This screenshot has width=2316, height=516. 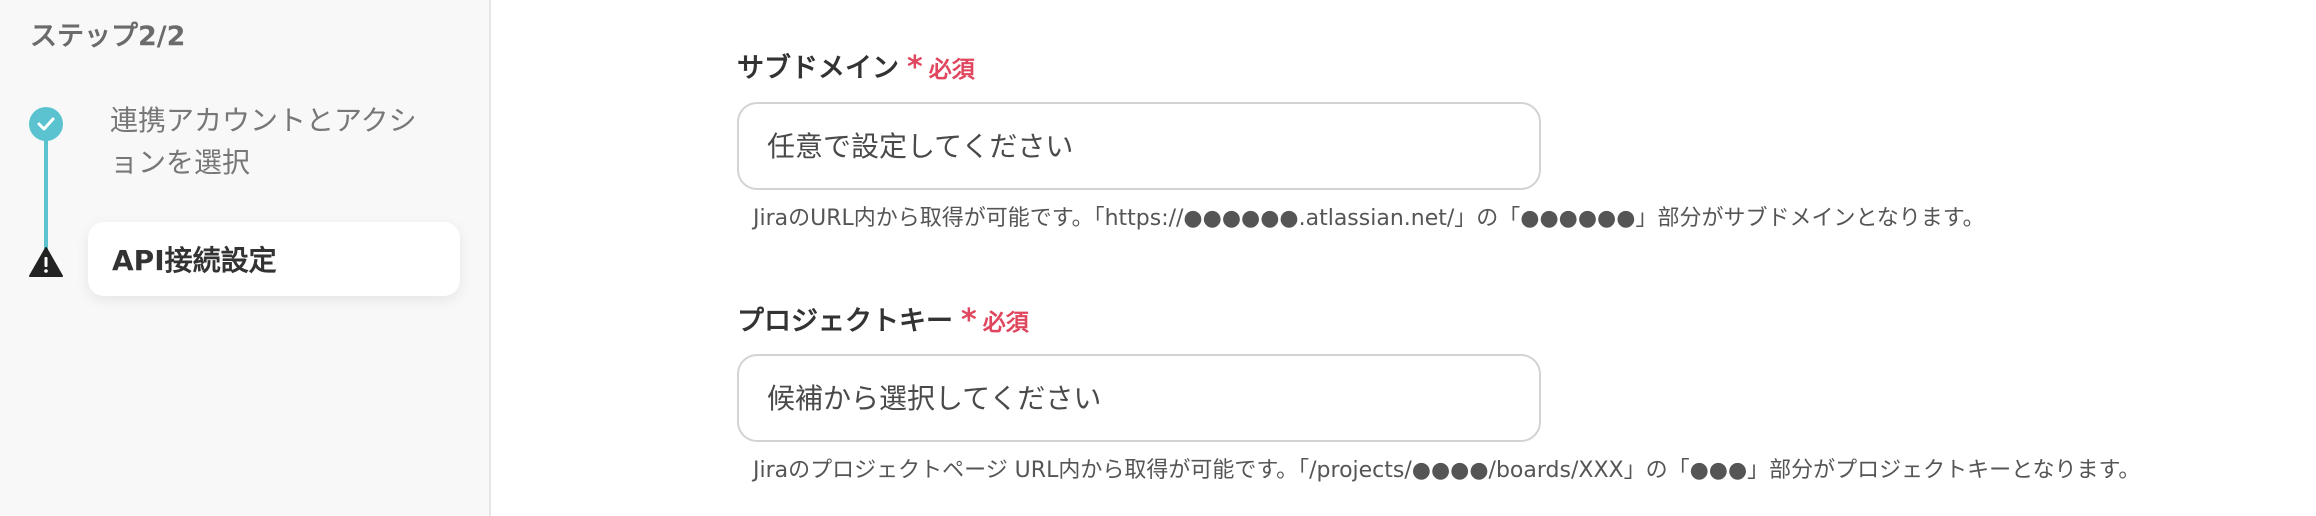 I want to click on sidebar-step-select-account-action: 連携アカウントとアクションを選択, so click(x=275, y=142).